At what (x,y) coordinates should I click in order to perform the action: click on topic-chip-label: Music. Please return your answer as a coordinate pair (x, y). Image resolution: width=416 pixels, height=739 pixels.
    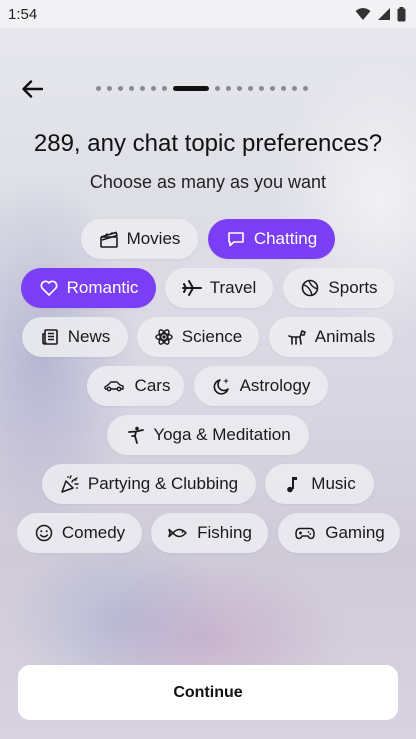
    Looking at the image, I should click on (333, 483).